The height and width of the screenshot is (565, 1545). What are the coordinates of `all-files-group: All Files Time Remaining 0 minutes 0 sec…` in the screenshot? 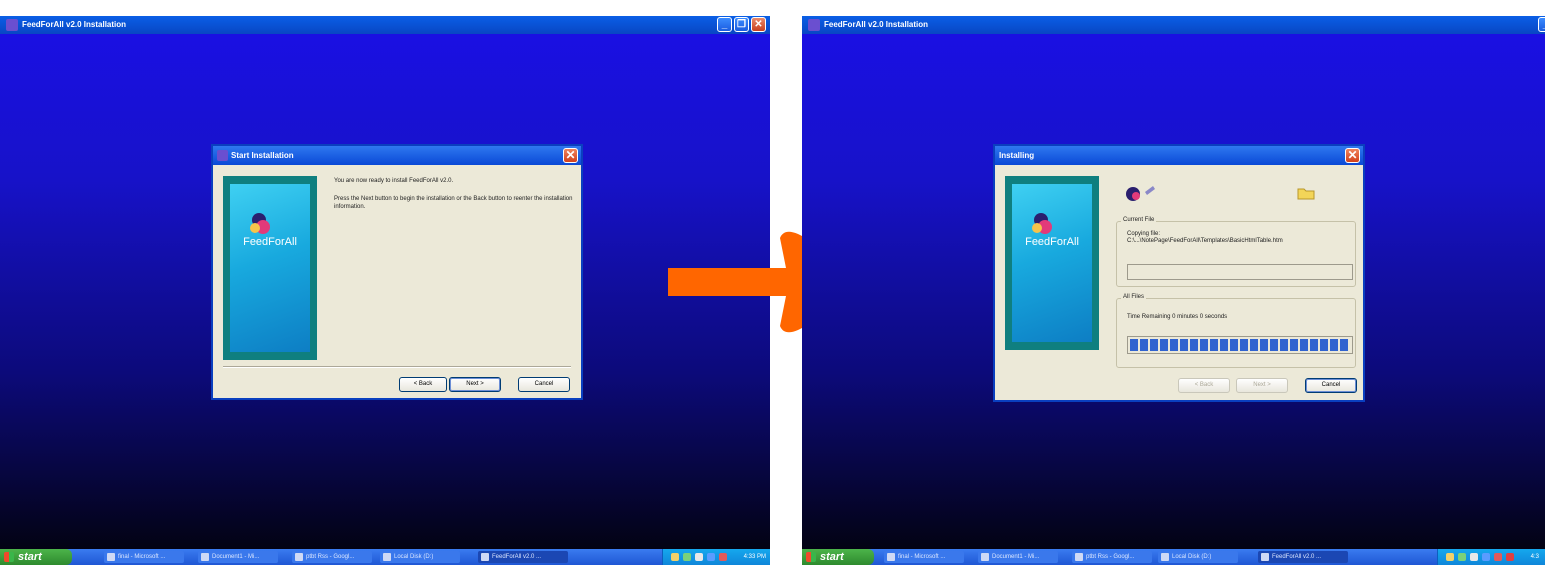 It's located at (1236, 331).